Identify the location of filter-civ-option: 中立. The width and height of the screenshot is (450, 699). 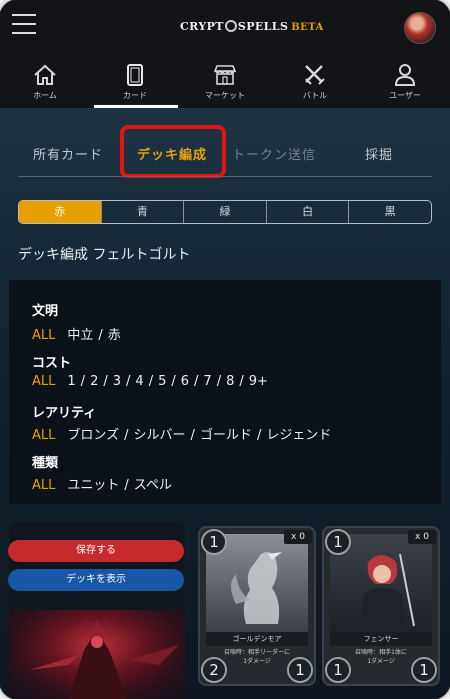
(80, 335).